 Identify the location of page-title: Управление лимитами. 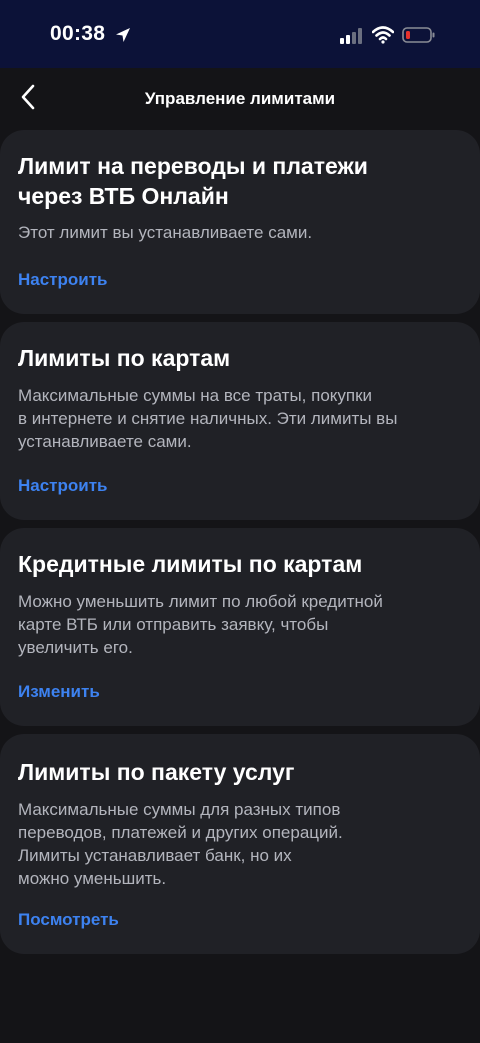
(240, 98).